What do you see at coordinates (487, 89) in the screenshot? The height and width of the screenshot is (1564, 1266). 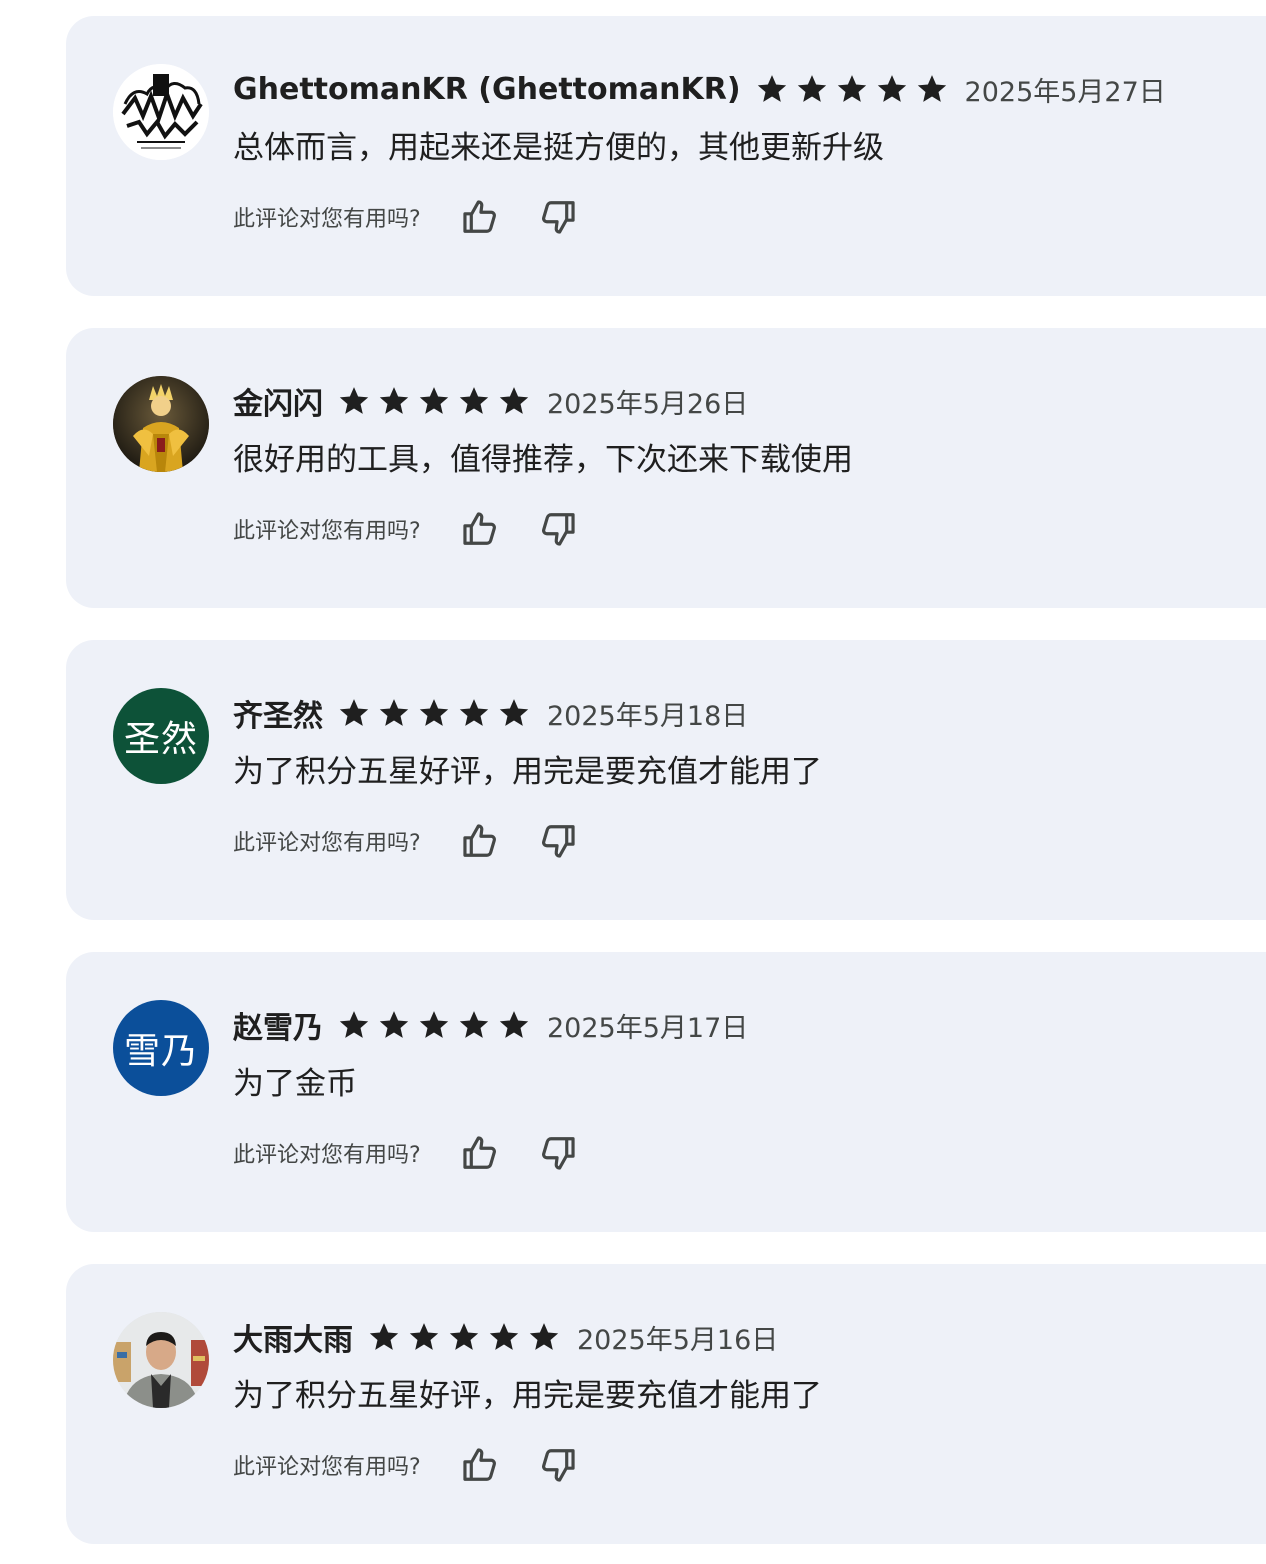 I see `reviewer-name: GhettomanKR (GhettomanKR)` at bounding box center [487, 89].